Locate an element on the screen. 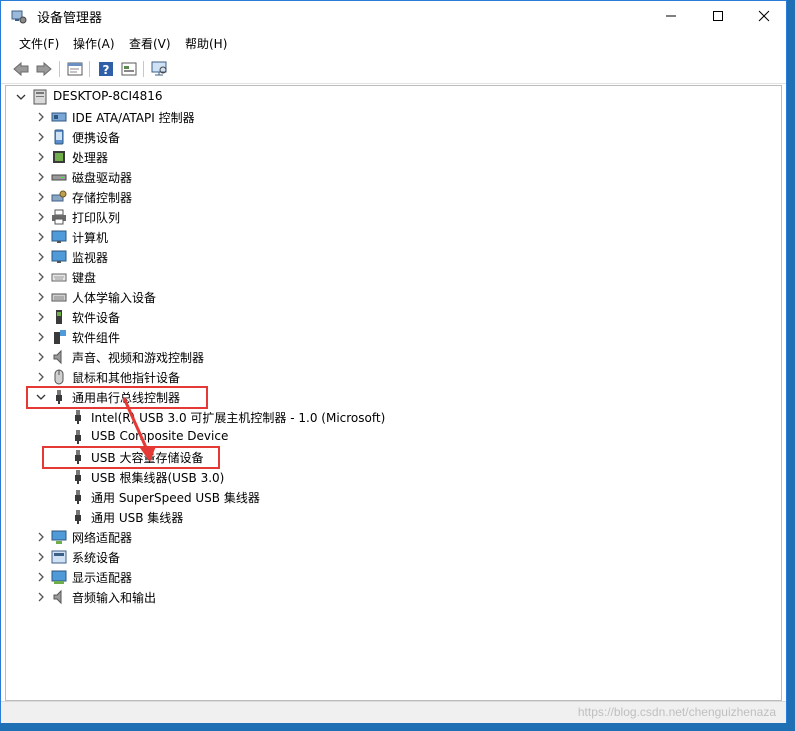  category-ide: IDE ATA/ATAPI 控制器 is located at coordinates (386, 117).